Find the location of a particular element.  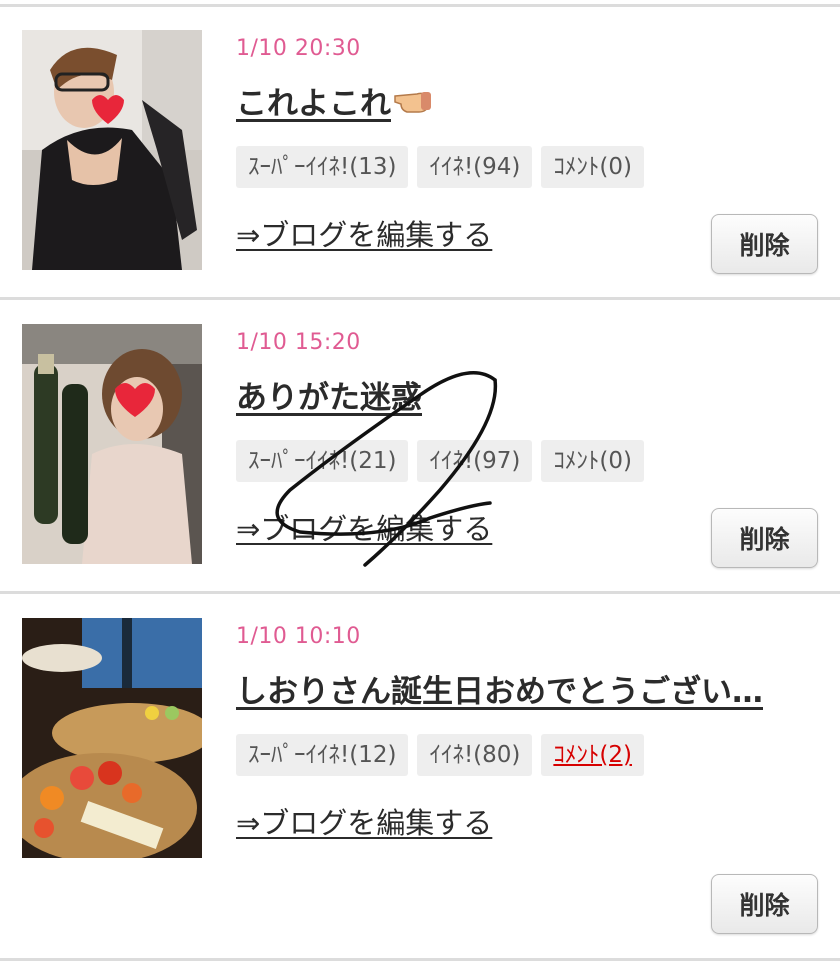

like-badge: ｲｲﾈ!(94) is located at coordinates (475, 167).